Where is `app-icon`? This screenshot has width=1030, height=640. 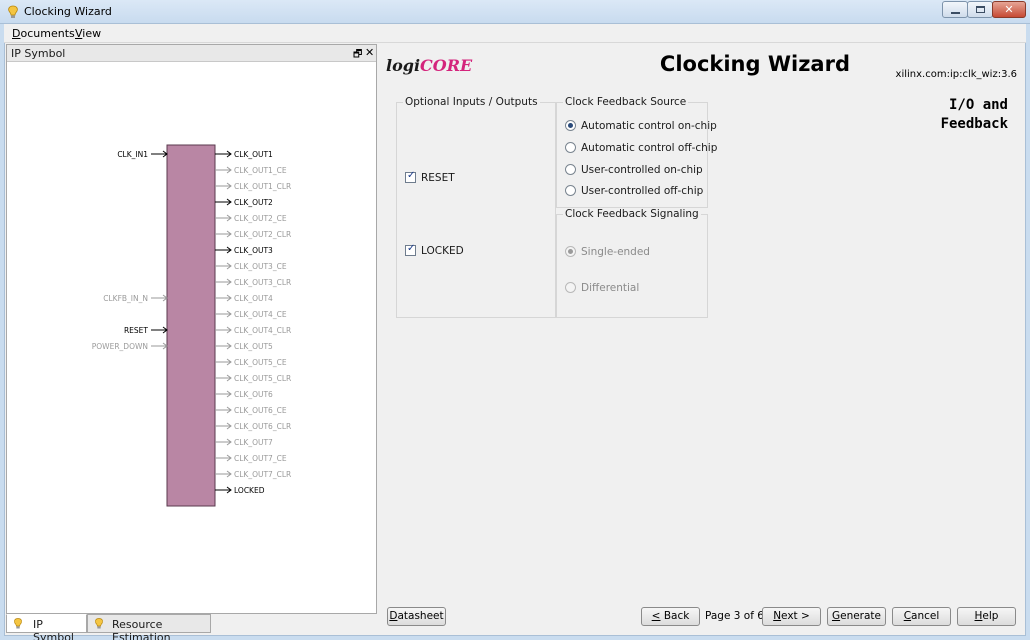
app-icon is located at coordinates (13, 11).